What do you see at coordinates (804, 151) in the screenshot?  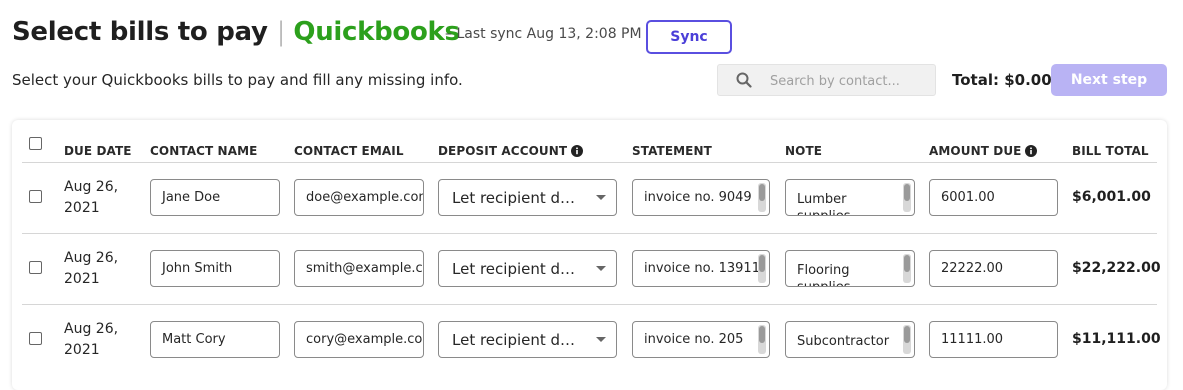 I see `header-note: NOTE` at bounding box center [804, 151].